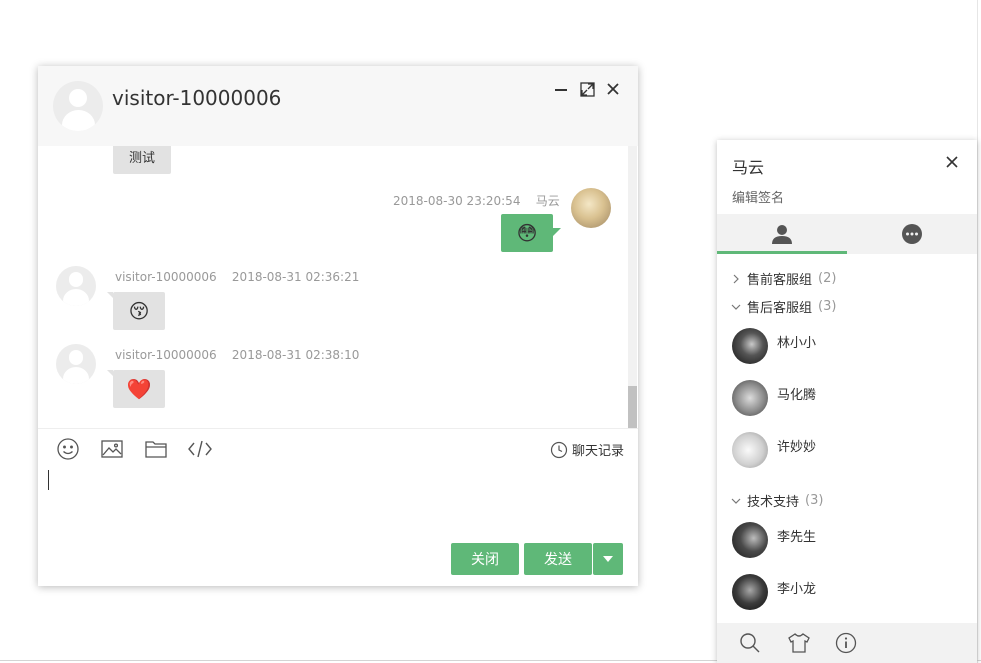 This screenshot has height=663, width=981. What do you see at coordinates (547, 201) in the screenshot?
I see `message-author: 马云` at bounding box center [547, 201].